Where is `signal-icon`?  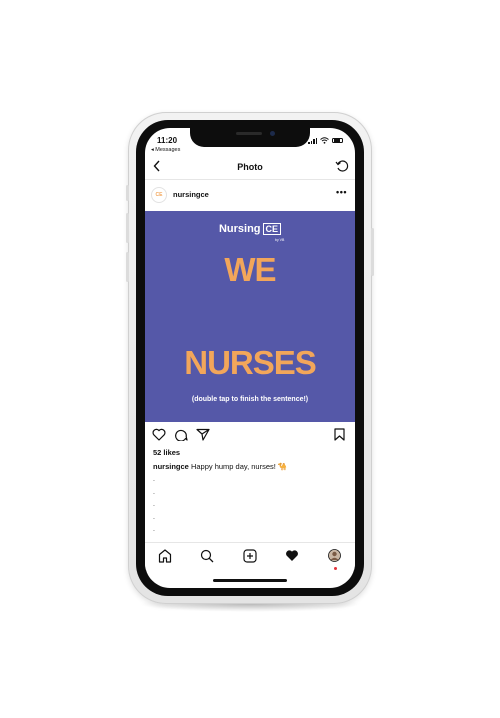
signal-icon is located at coordinates (312, 140).